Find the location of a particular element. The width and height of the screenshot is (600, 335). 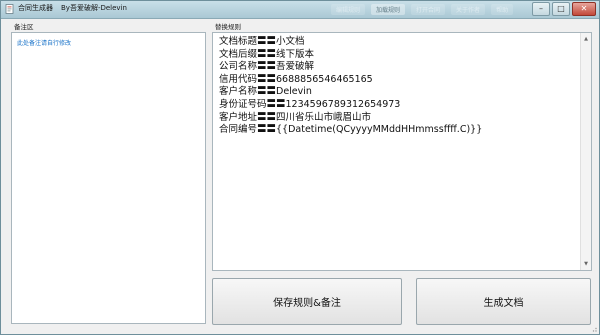

rules-label: 替换规则 is located at coordinates (228, 27).